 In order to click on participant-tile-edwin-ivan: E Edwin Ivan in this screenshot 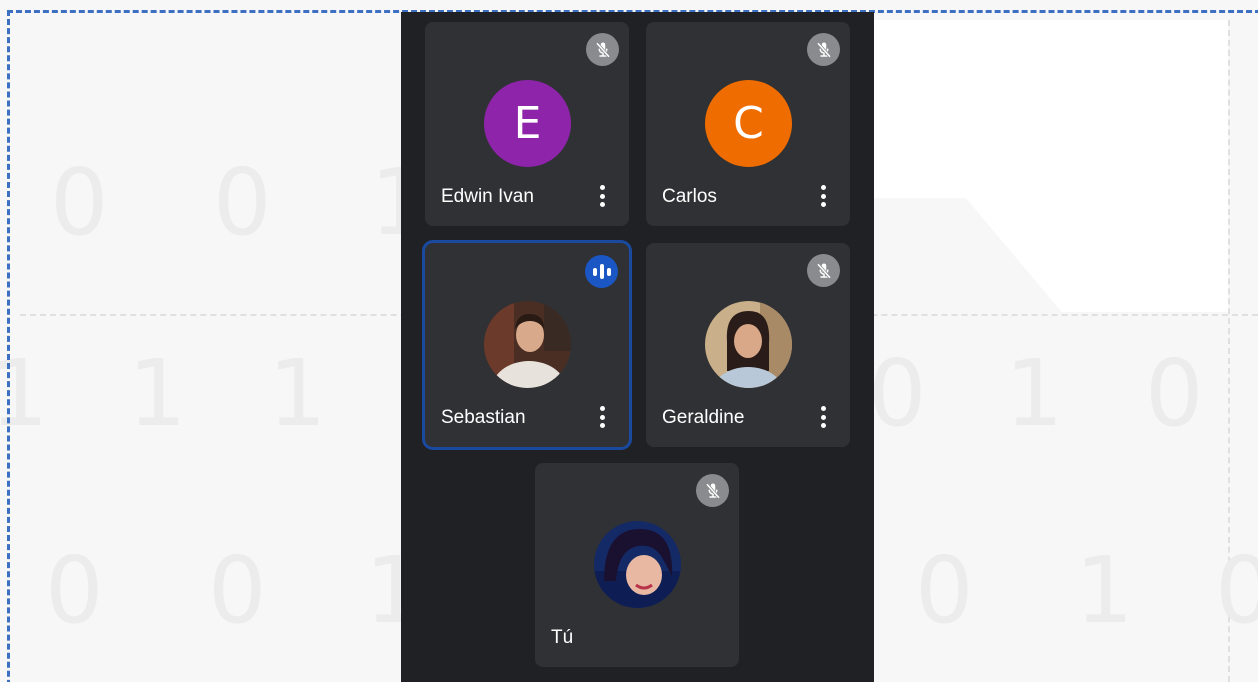, I will do `click(527, 124)`.